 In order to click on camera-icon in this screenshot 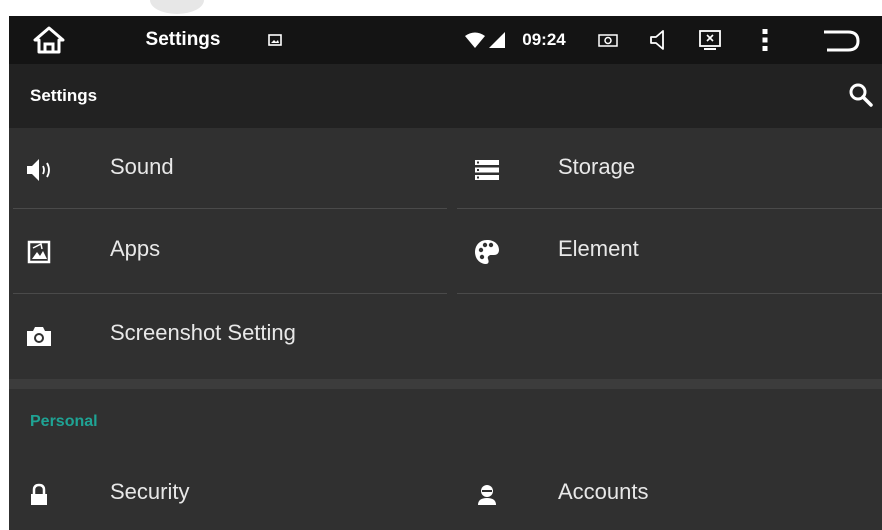, I will do `click(39, 336)`.